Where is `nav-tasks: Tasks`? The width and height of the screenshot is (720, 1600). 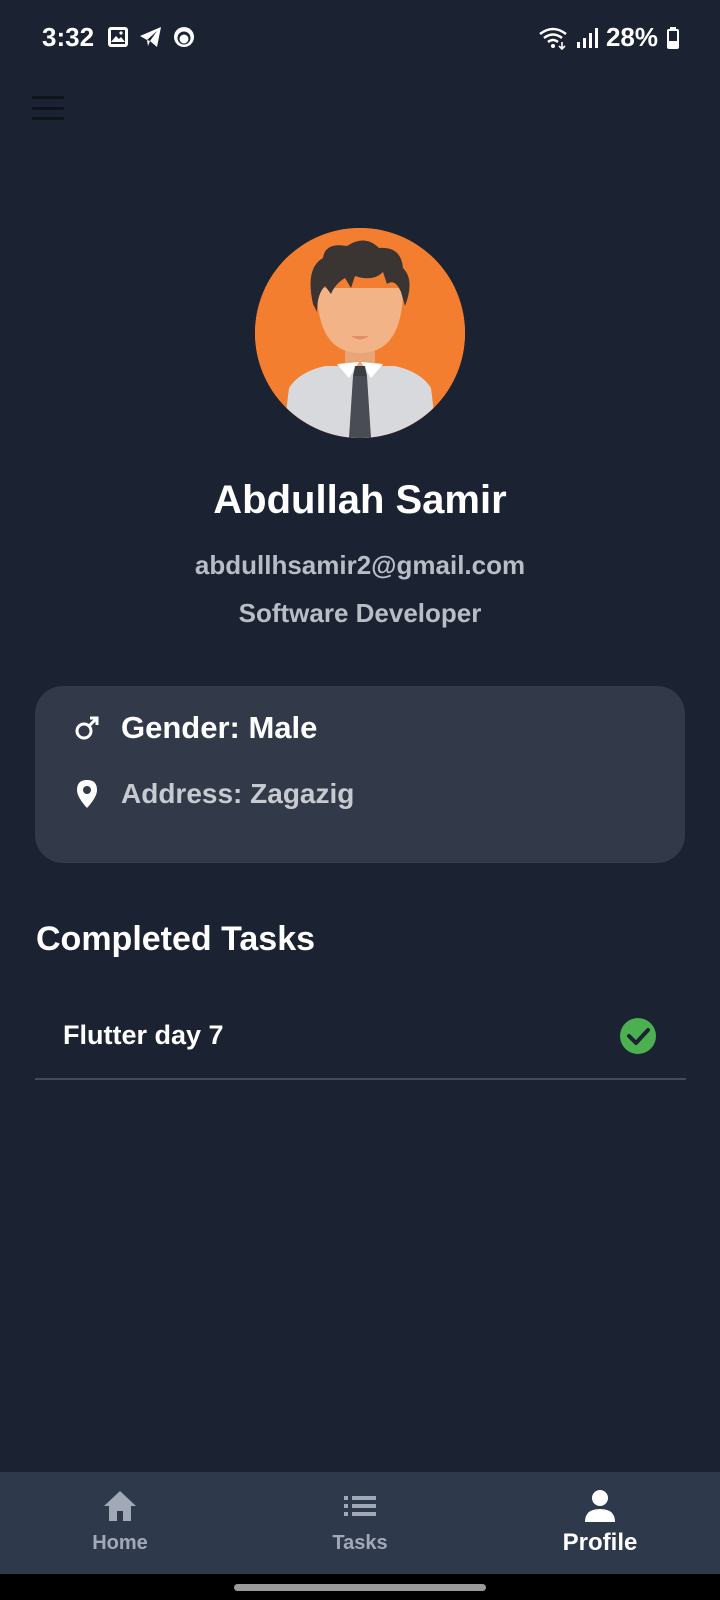 nav-tasks: Tasks is located at coordinates (360, 1523).